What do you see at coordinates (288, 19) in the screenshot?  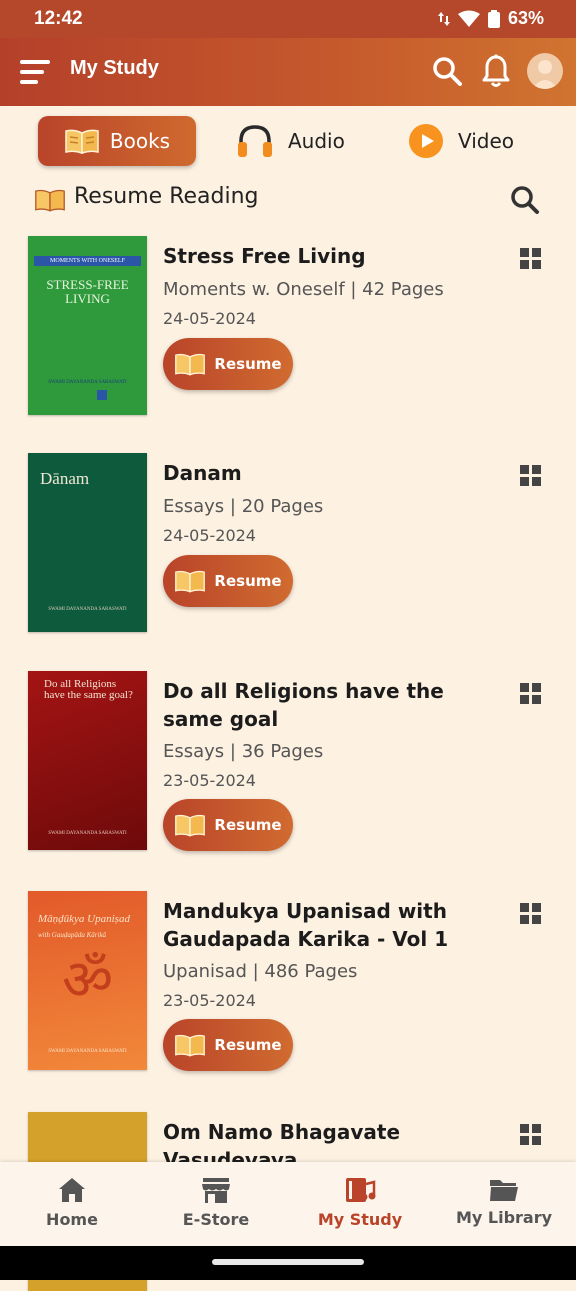 I see `status-bar: 12:42 63%` at bounding box center [288, 19].